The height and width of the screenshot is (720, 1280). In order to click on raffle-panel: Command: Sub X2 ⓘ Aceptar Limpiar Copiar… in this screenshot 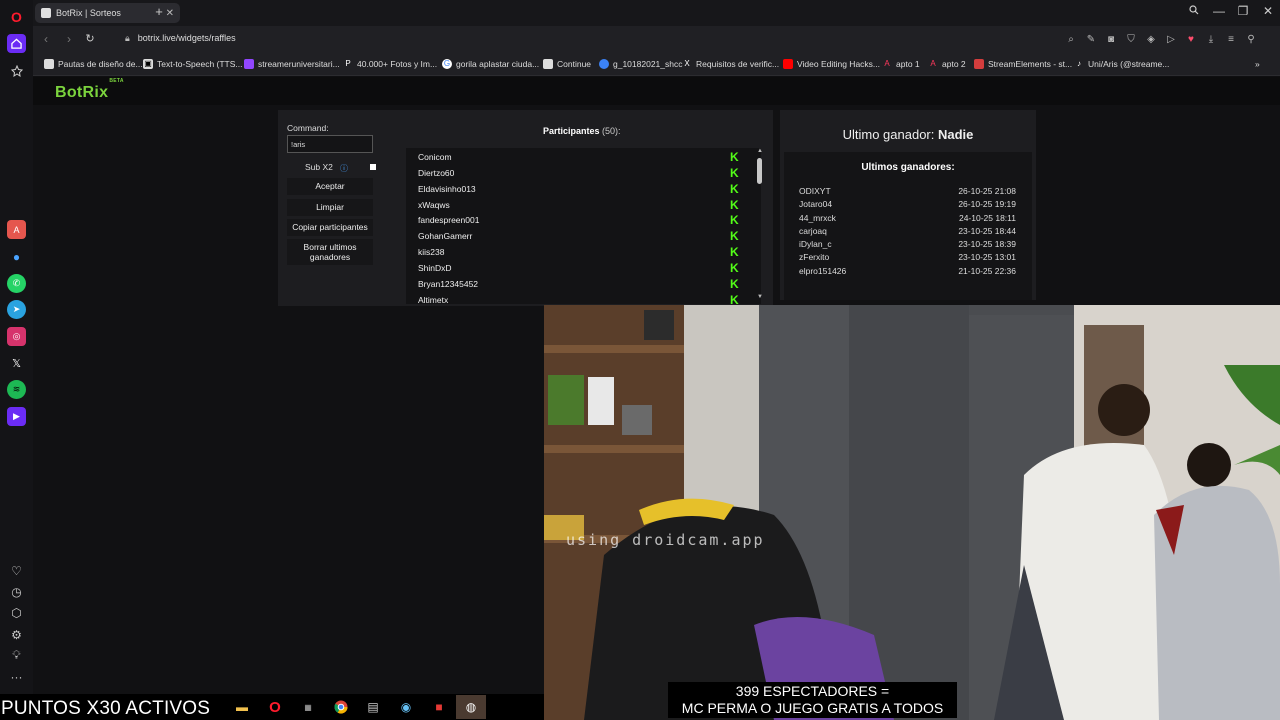, I will do `click(525, 208)`.